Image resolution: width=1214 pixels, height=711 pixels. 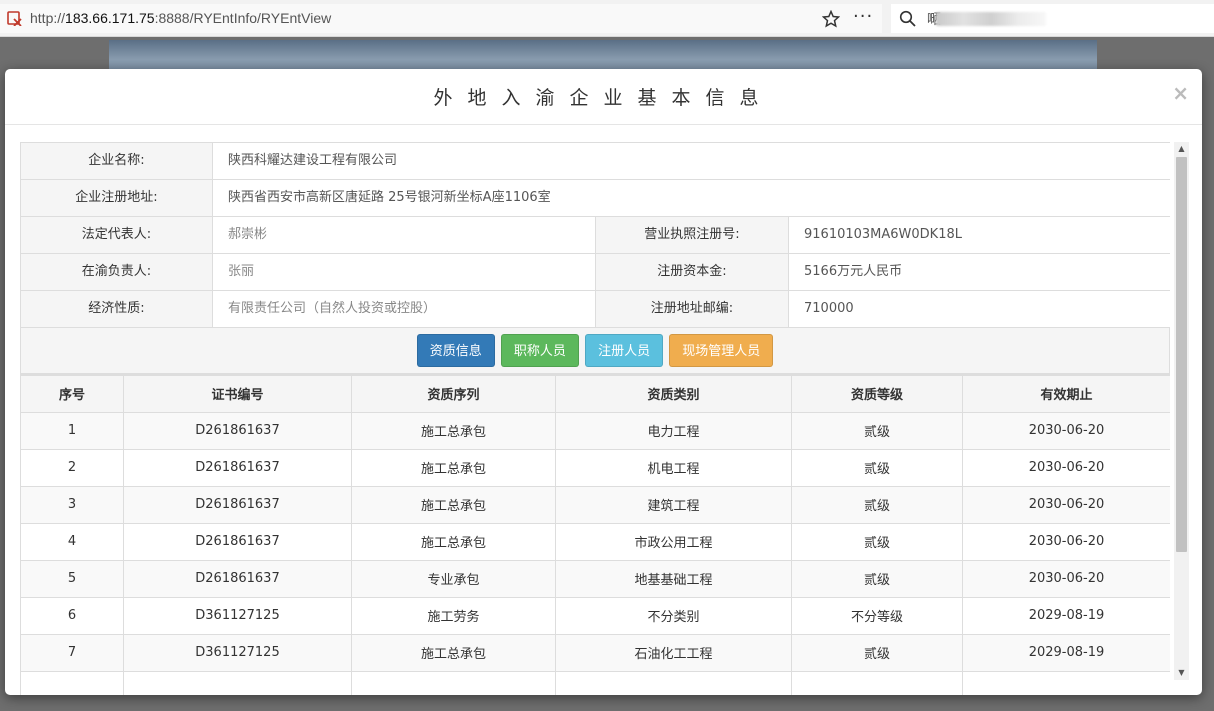 I want to click on capital-label: 注册资本金:, so click(x=692, y=272).